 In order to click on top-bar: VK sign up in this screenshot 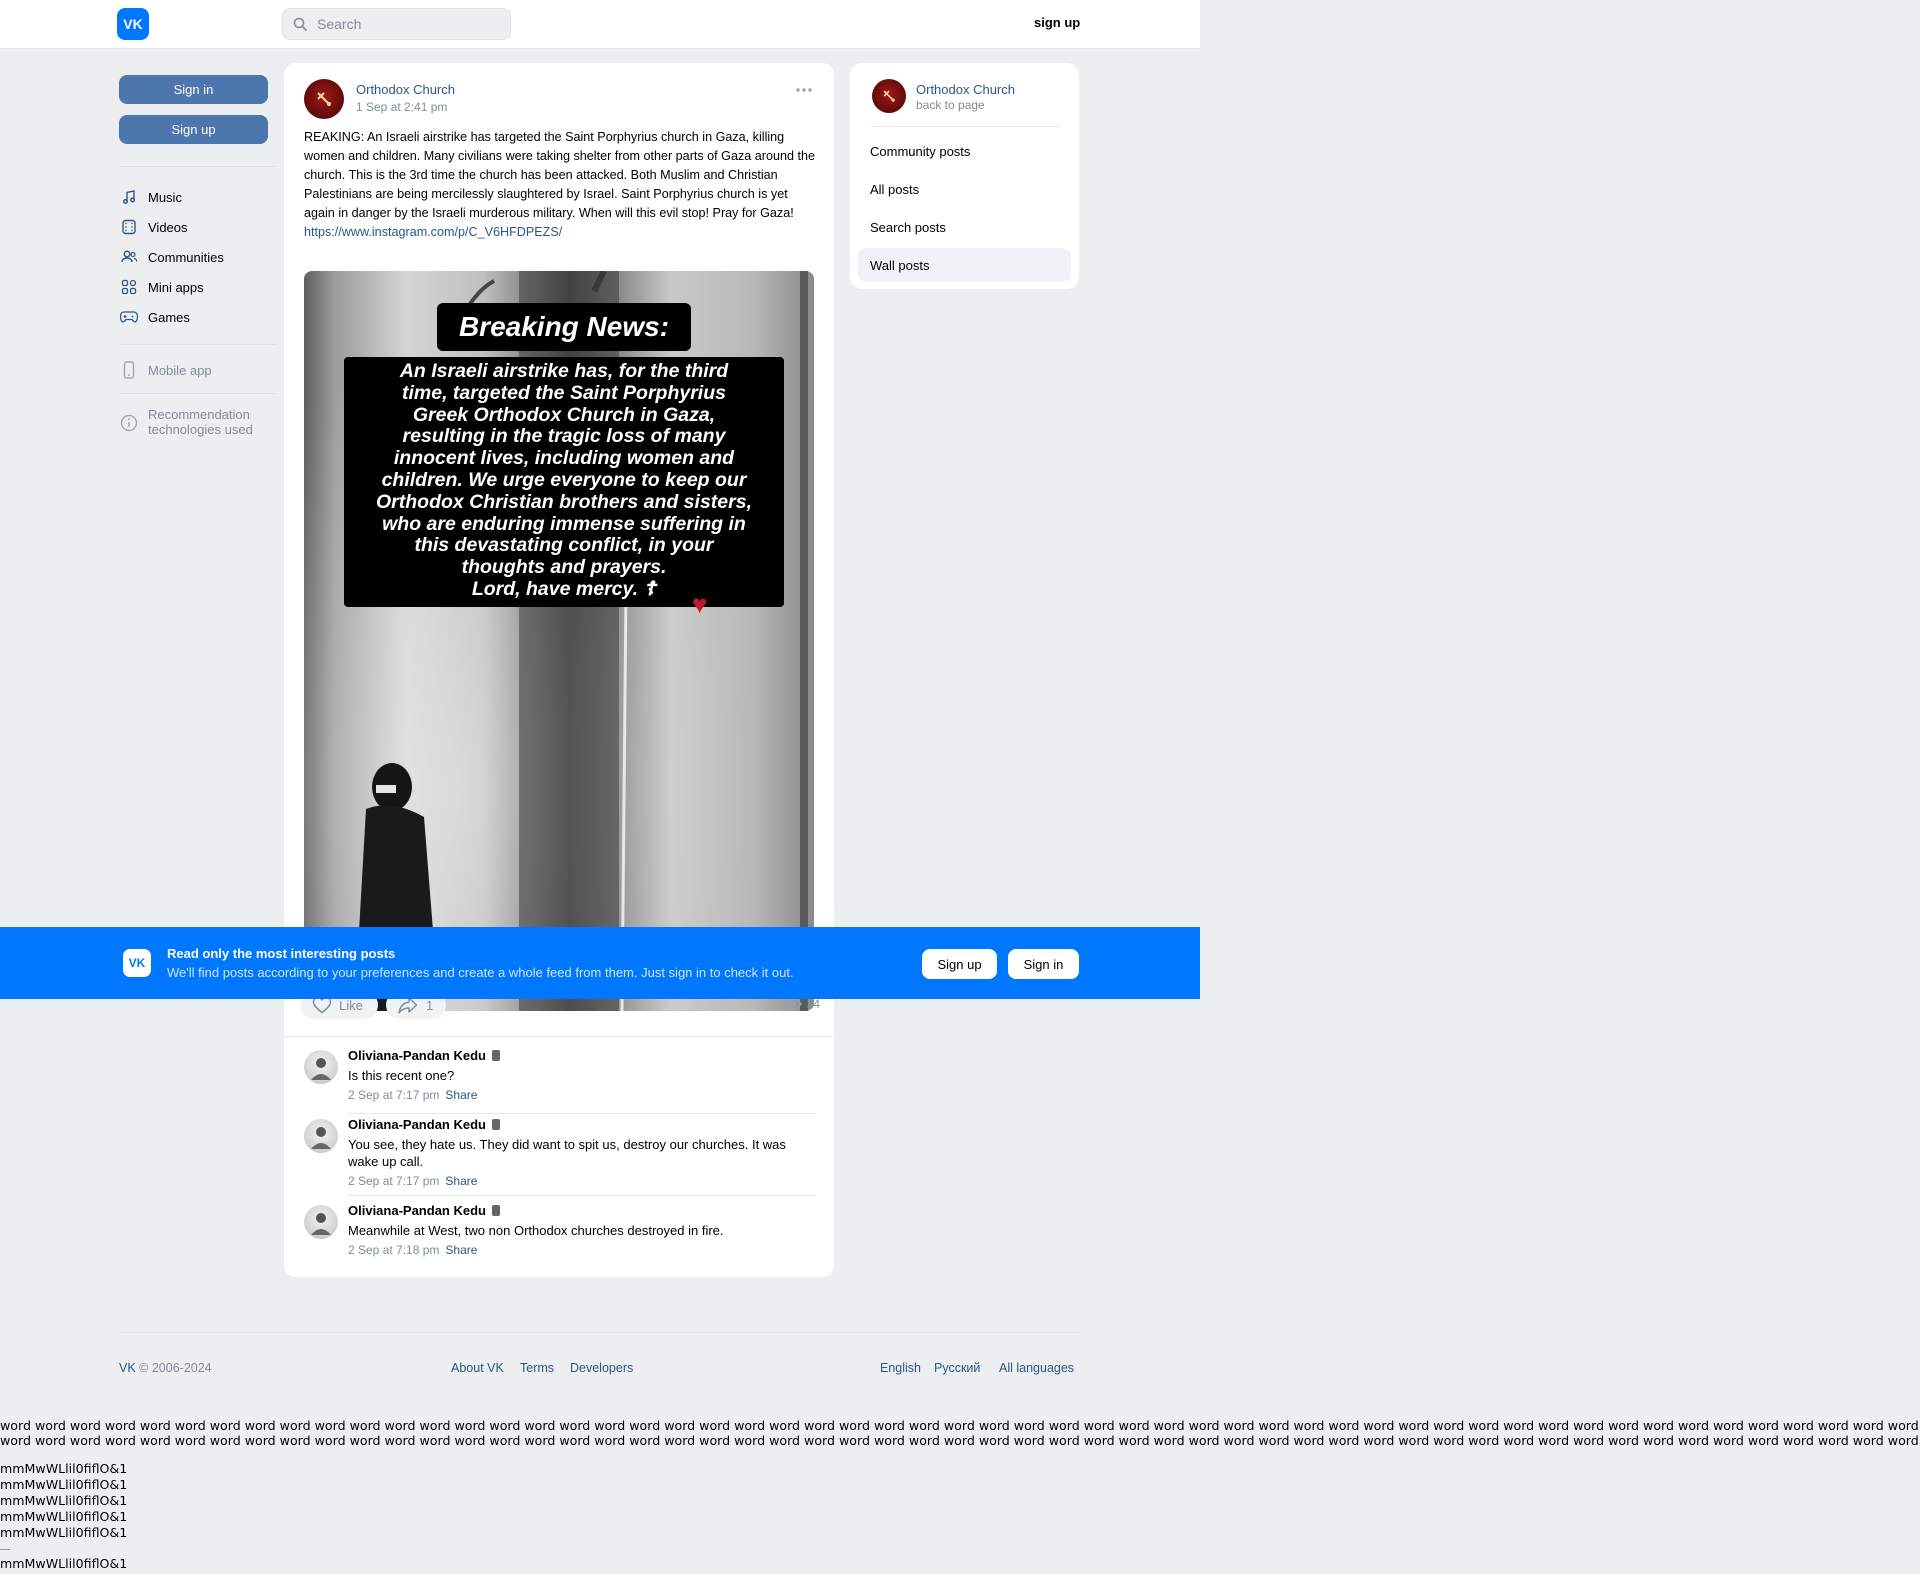, I will do `click(600, 24)`.